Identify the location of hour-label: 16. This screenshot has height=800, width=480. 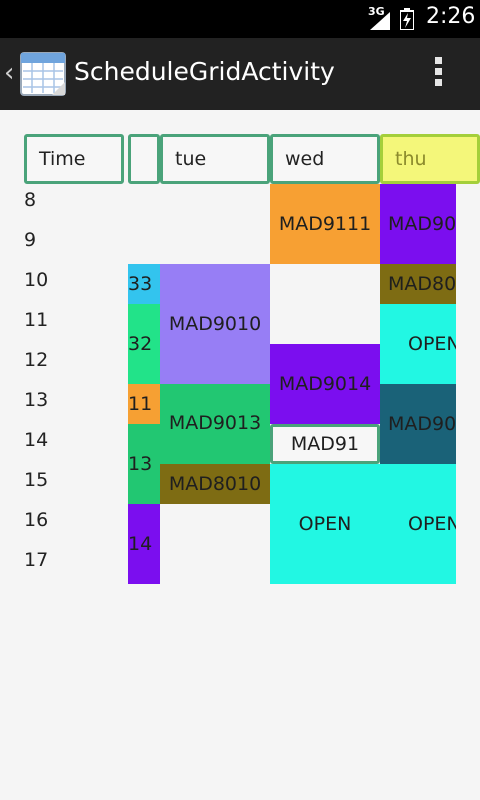
(36, 520).